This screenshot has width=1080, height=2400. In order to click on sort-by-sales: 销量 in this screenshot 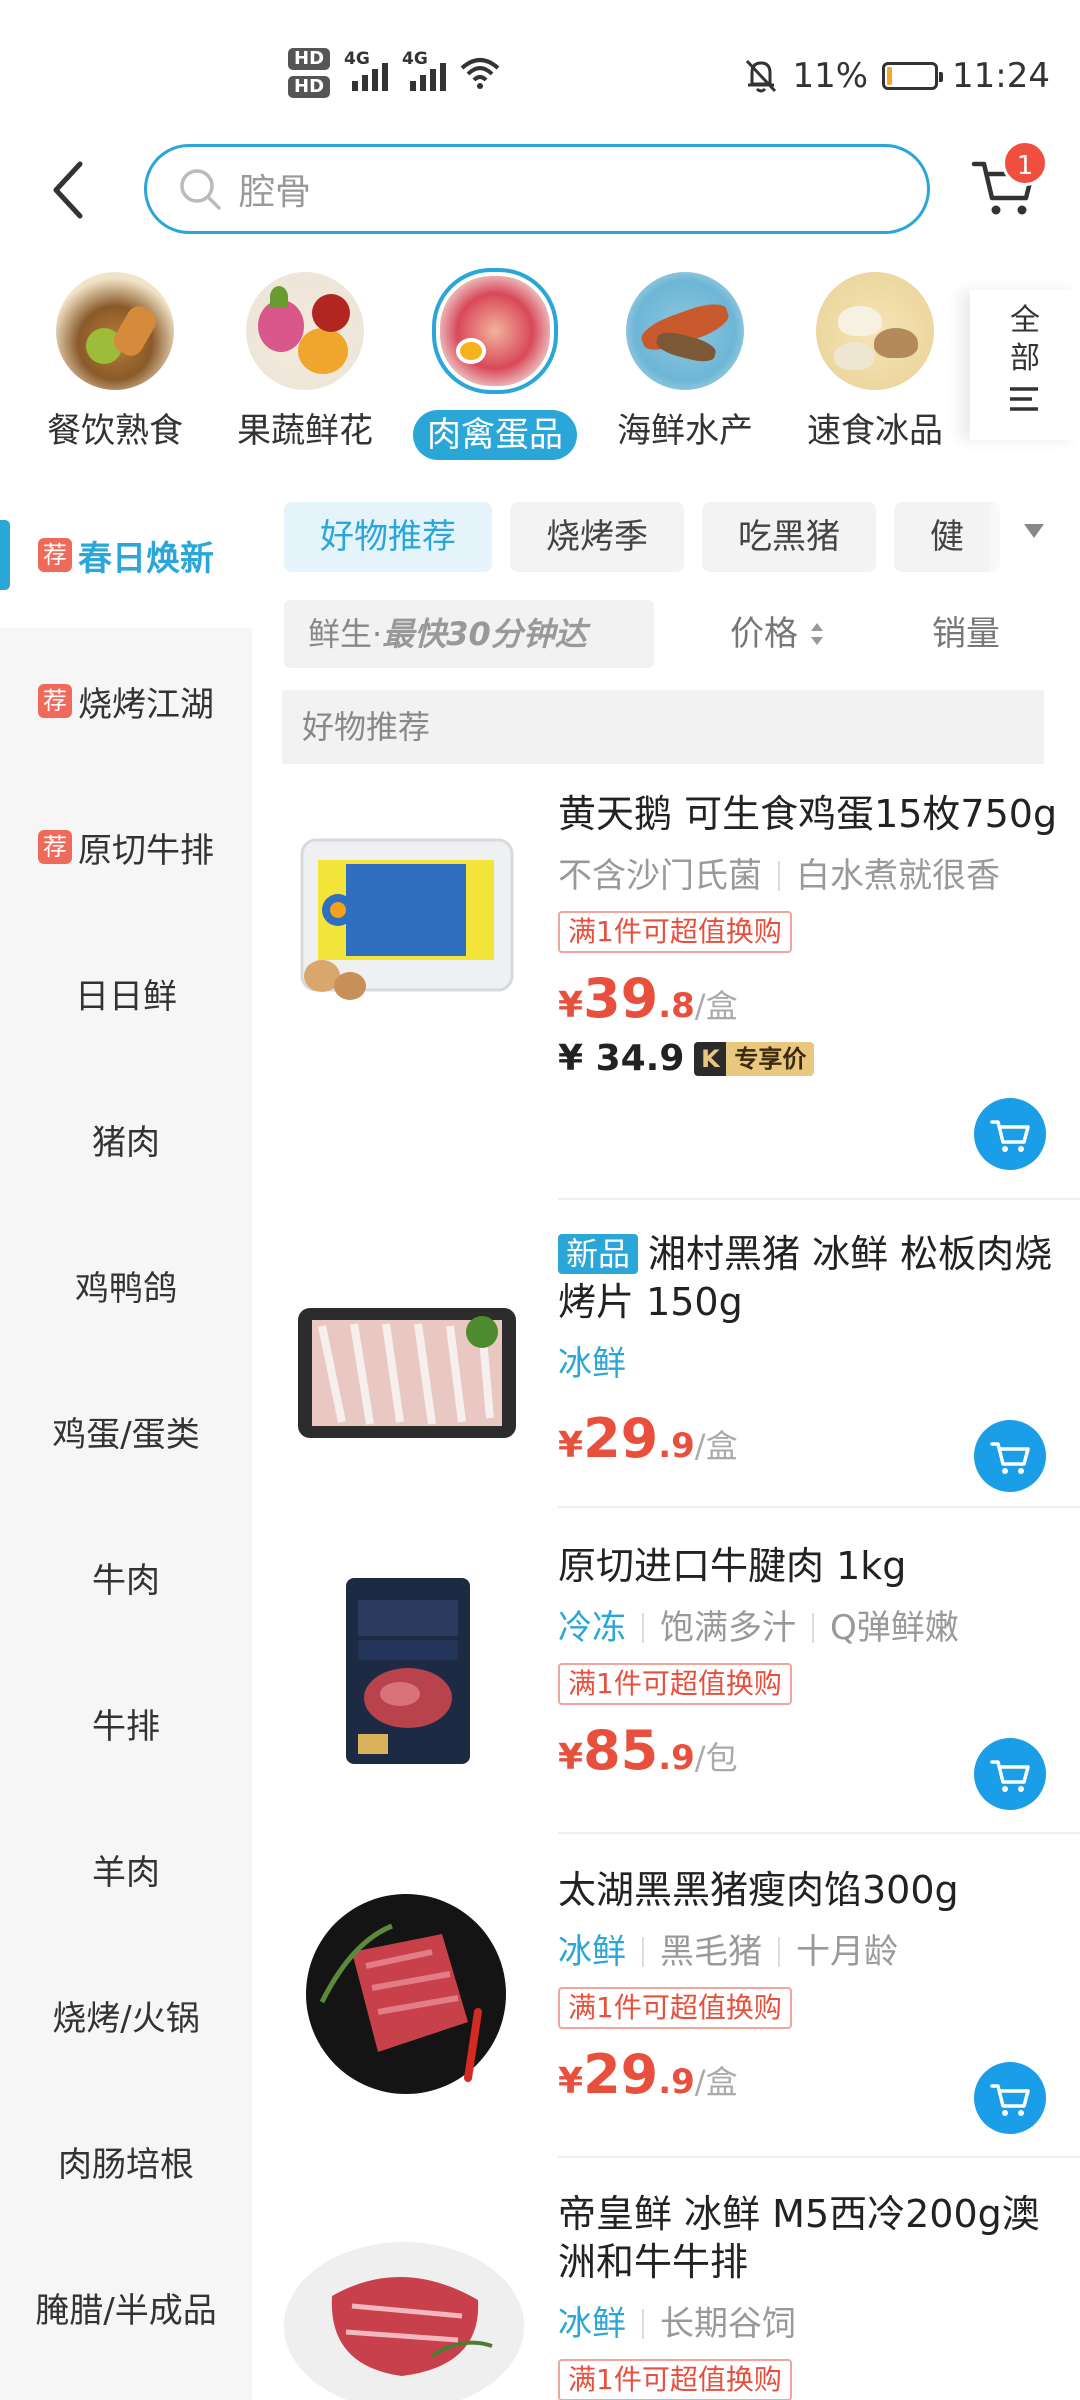, I will do `click(966, 634)`.